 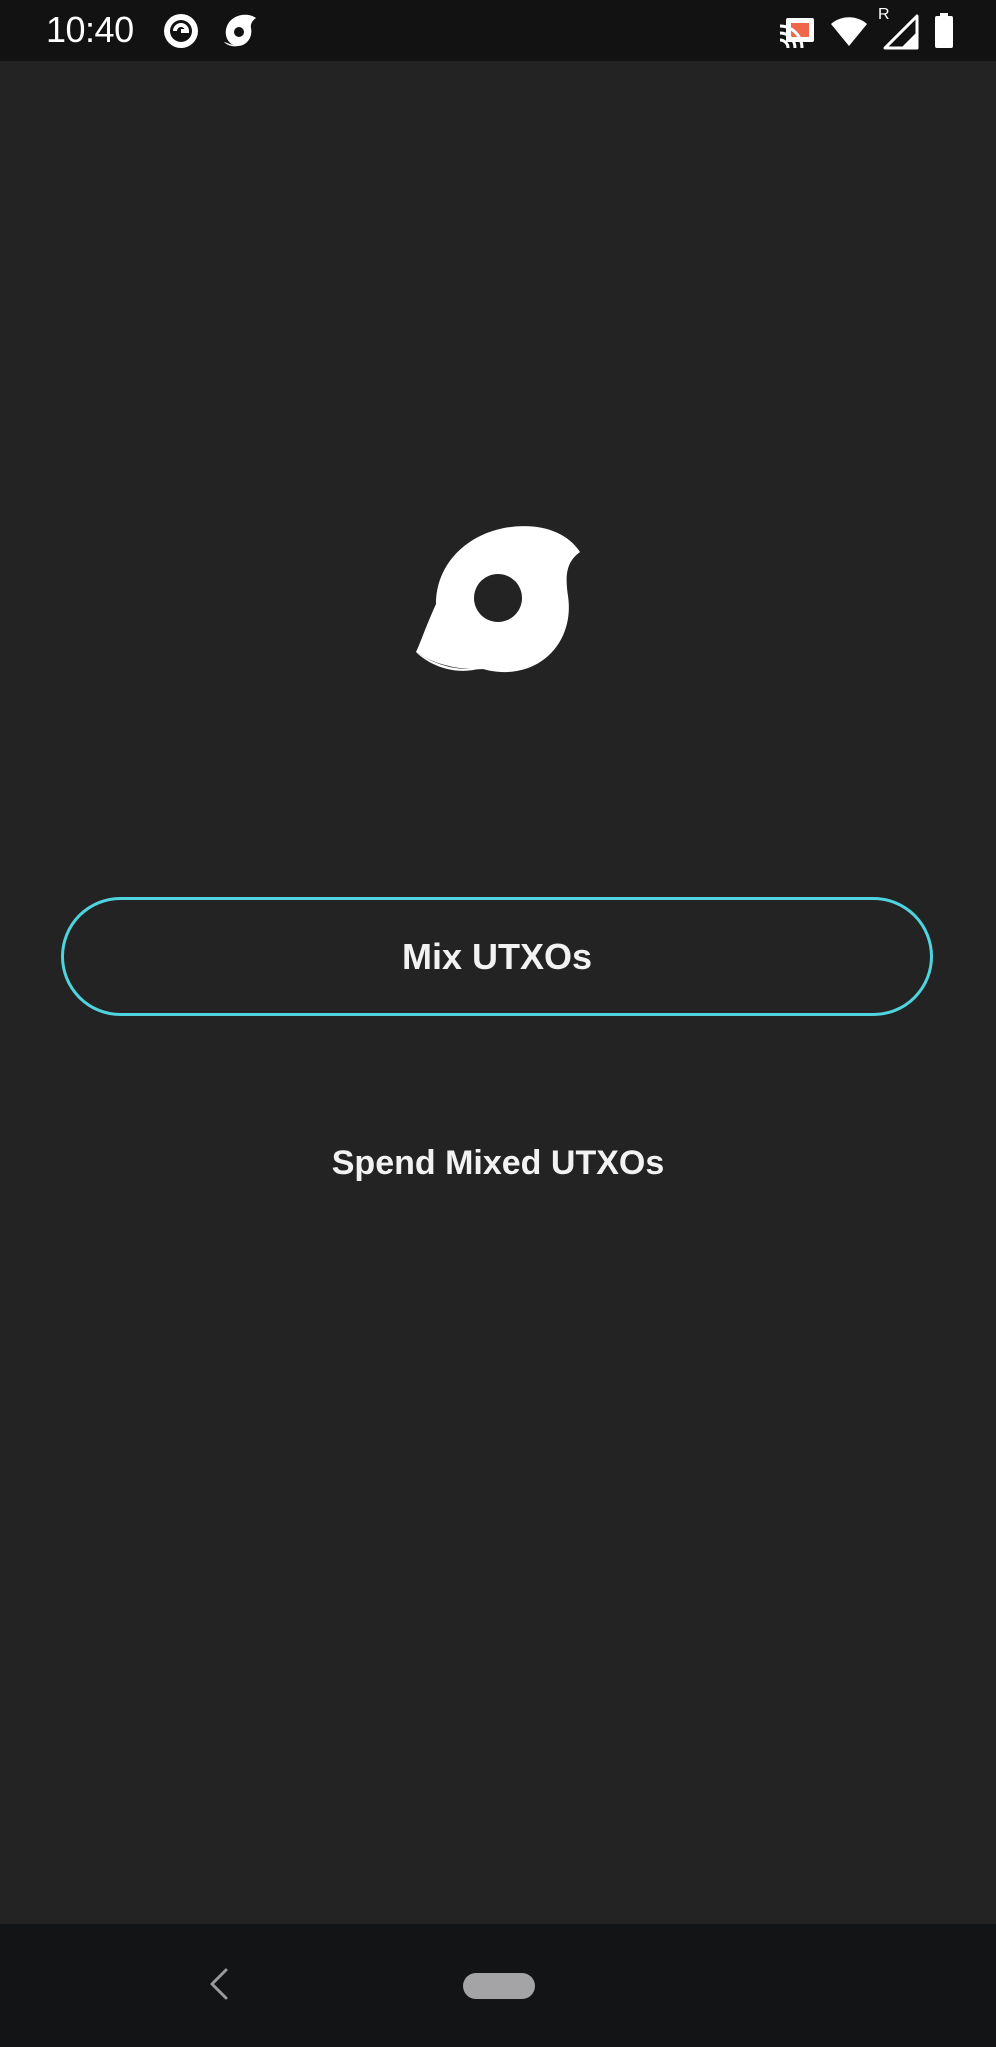 What do you see at coordinates (90, 29) in the screenshot?
I see `status-time: 10:40` at bounding box center [90, 29].